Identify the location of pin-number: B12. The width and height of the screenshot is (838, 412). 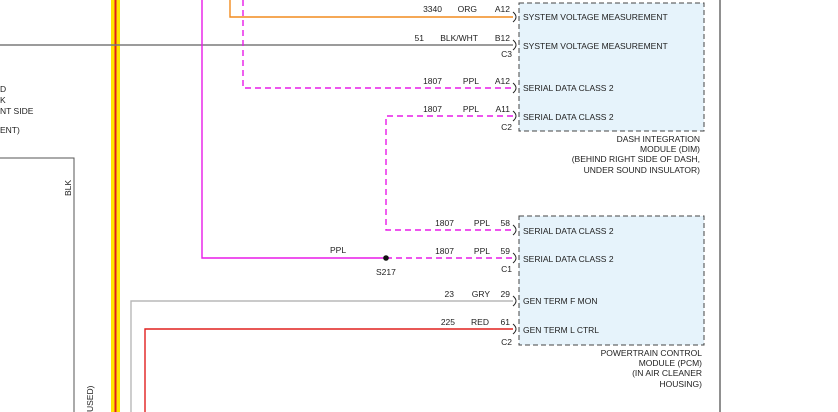
(502, 38).